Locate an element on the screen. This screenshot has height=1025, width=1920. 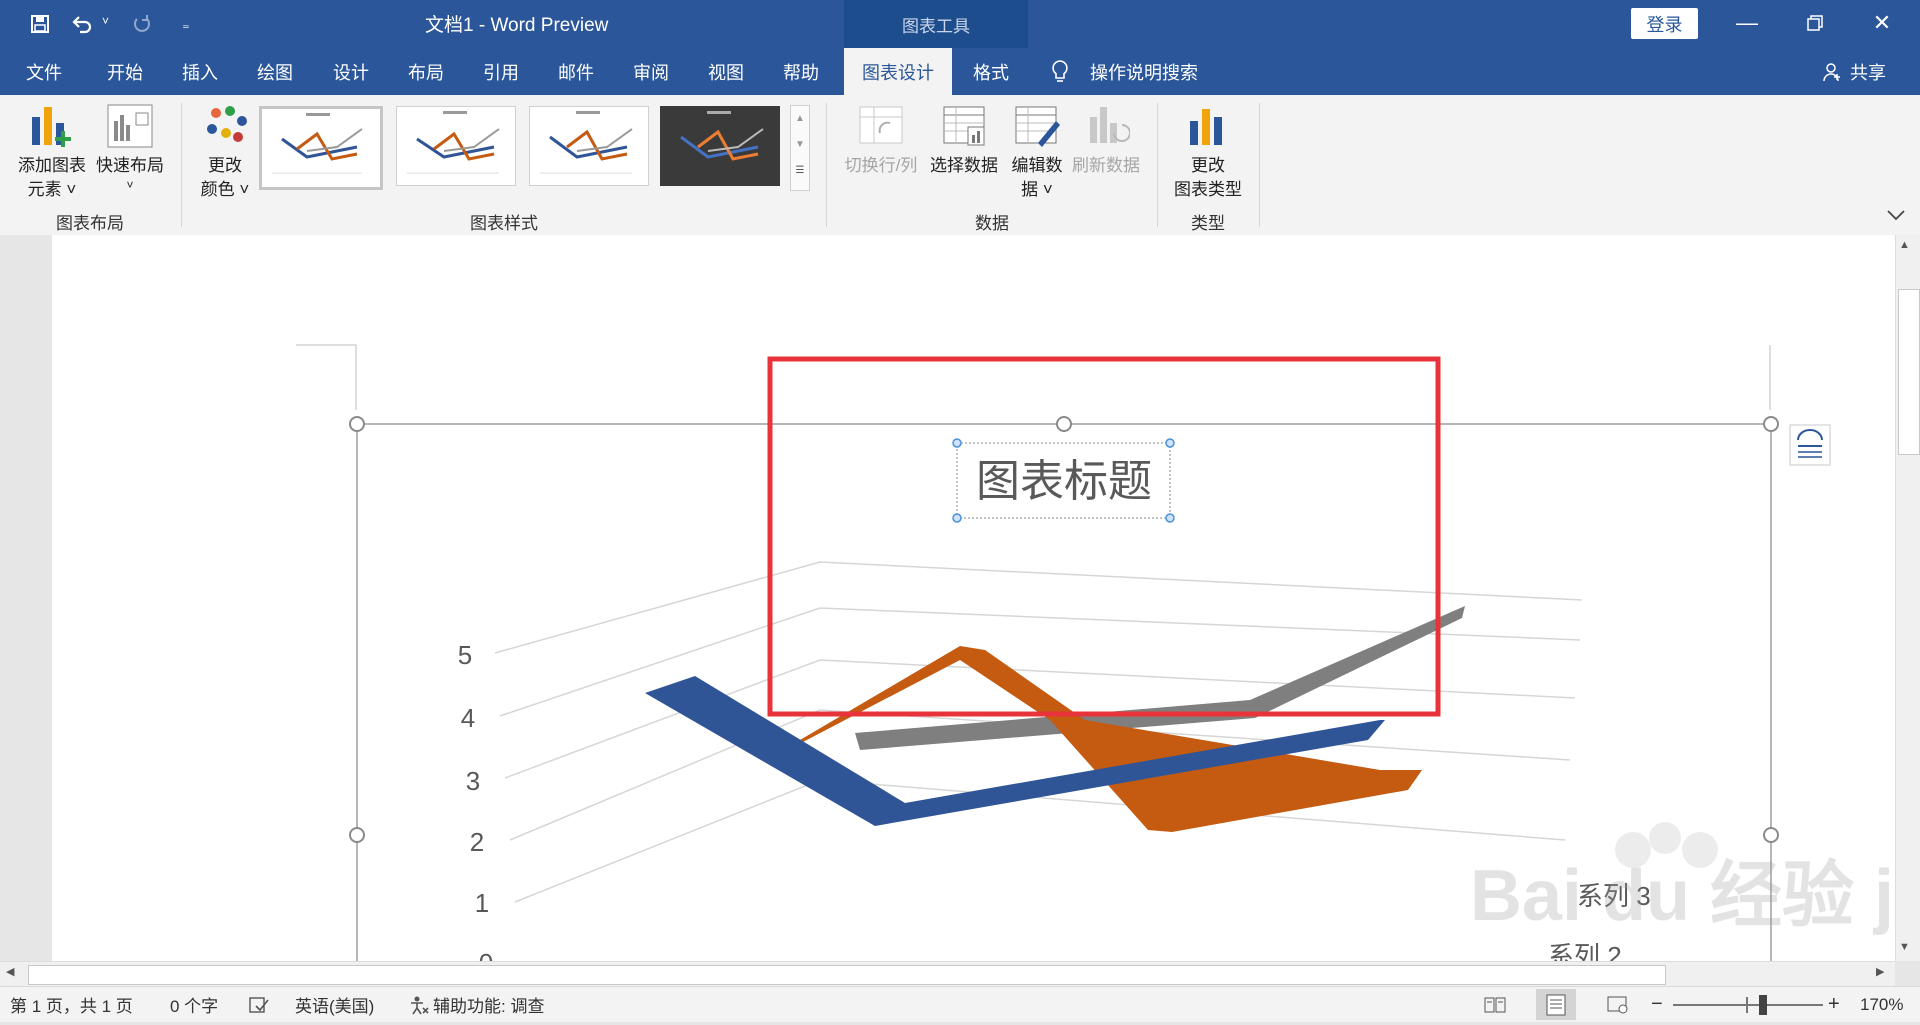
group-separator is located at coordinates (1259, 165).